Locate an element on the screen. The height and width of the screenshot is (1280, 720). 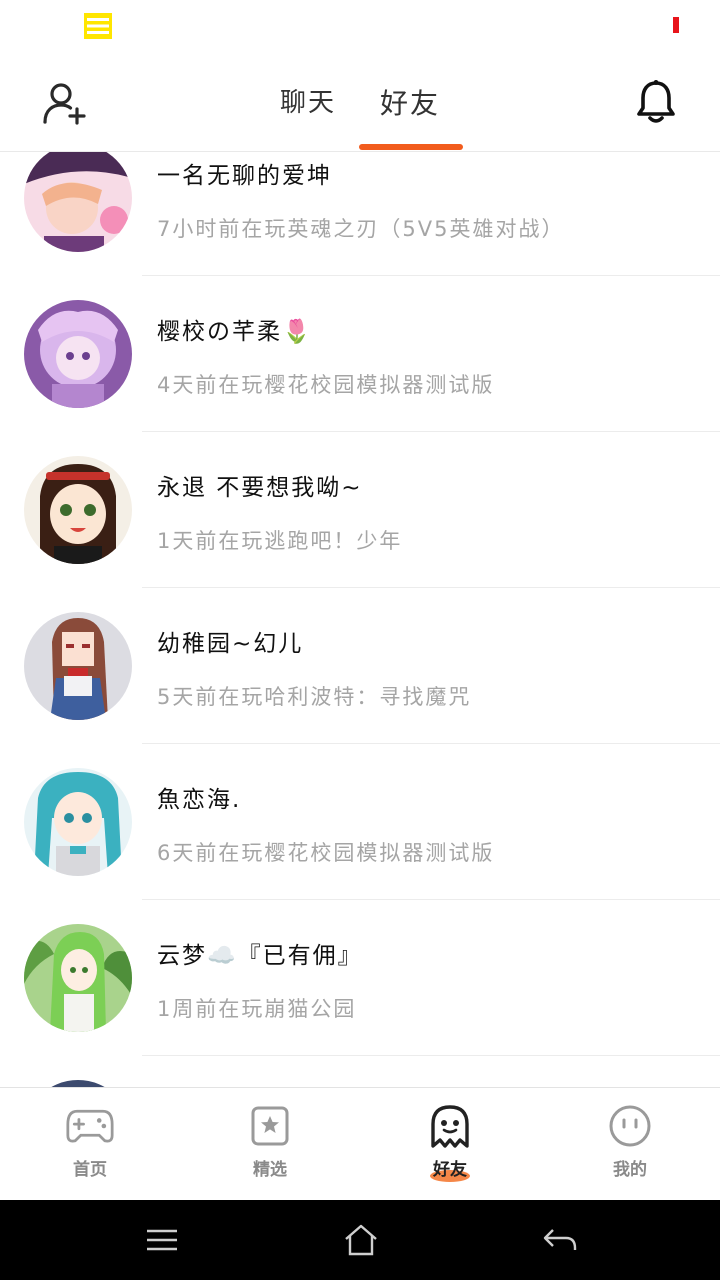
friend-row is located at coordinates (360, 1071).